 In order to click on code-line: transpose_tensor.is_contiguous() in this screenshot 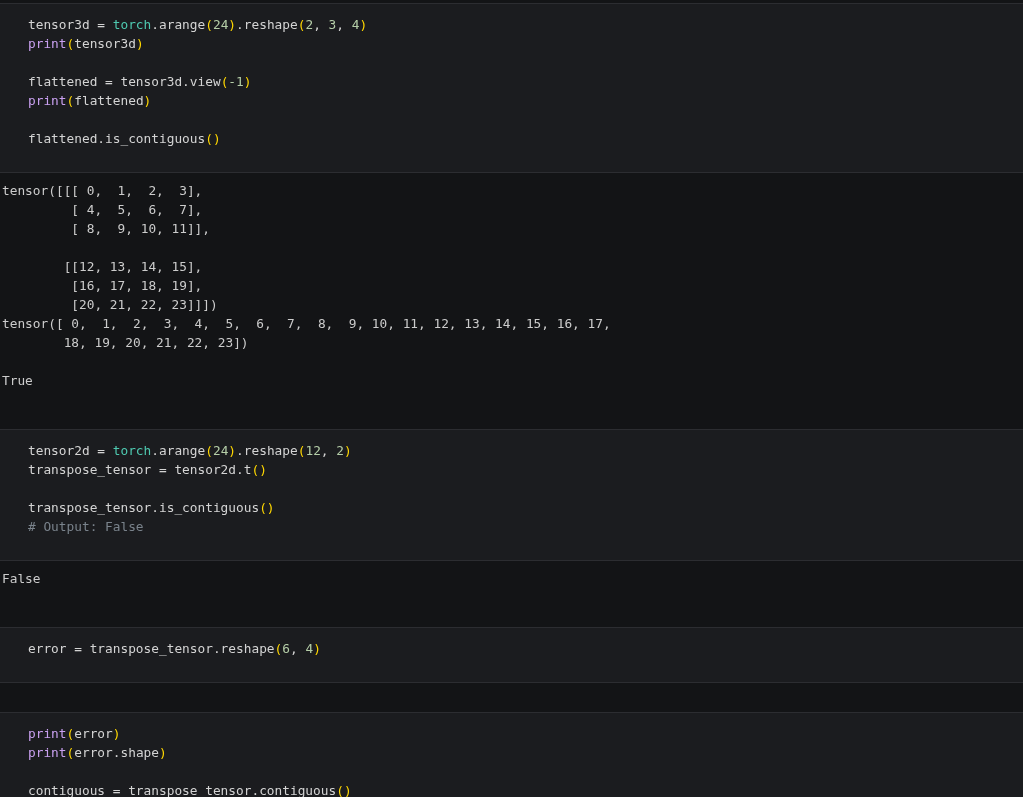, I will do `click(151, 508)`.